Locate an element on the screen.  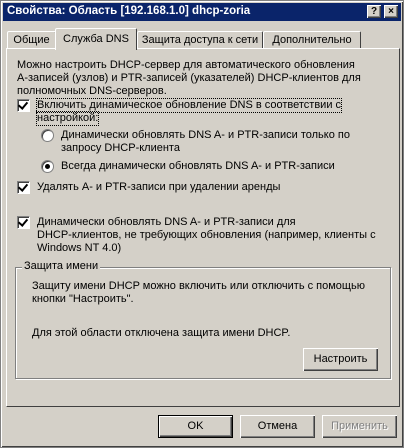
tab-general: Общие is located at coordinates (31, 40).